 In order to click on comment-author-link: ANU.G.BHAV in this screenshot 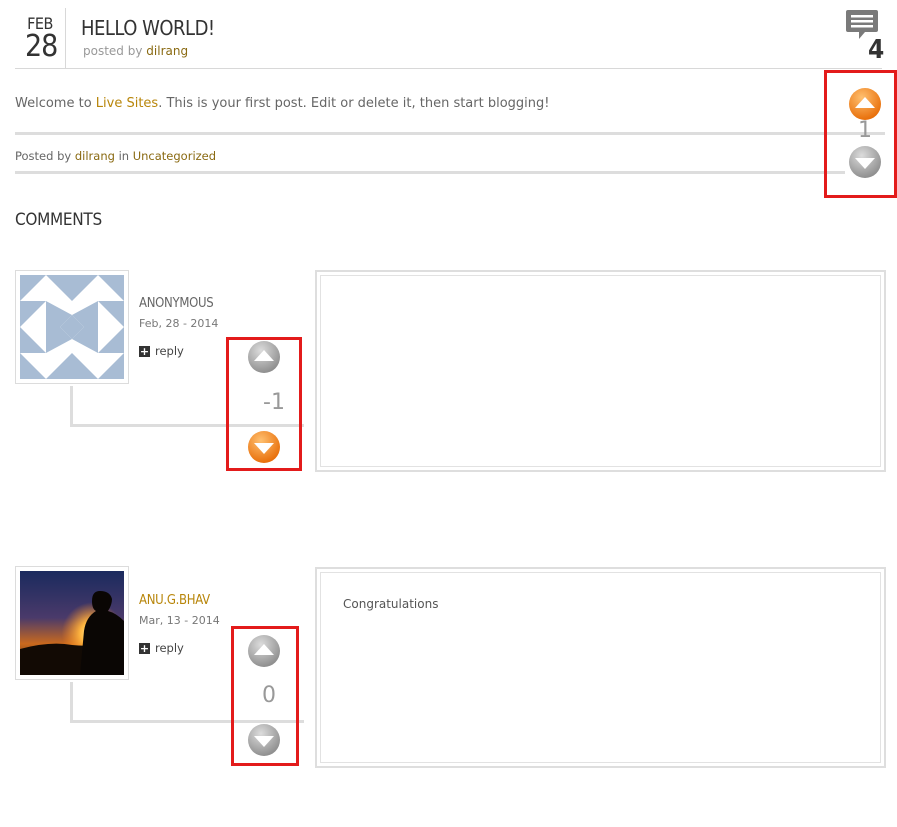, I will do `click(174, 600)`.